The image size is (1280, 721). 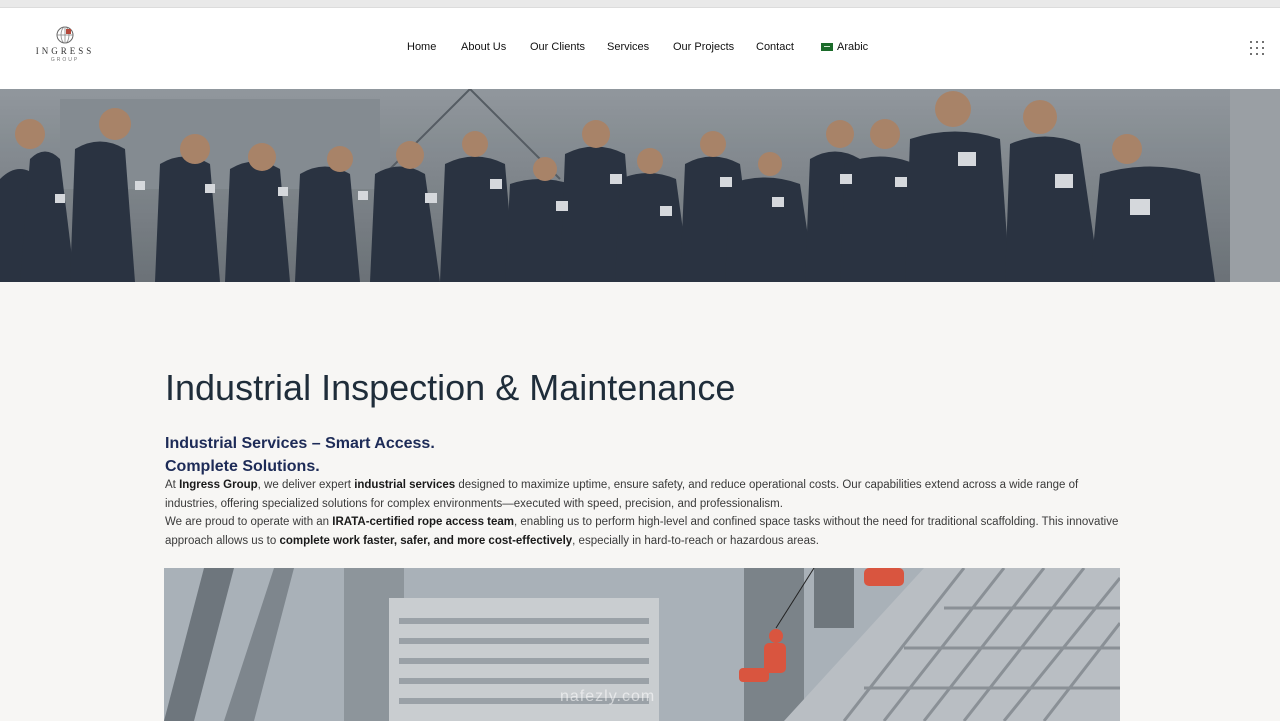 I want to click on watermark-text: nafezly.com, so click(x=608, y=696).